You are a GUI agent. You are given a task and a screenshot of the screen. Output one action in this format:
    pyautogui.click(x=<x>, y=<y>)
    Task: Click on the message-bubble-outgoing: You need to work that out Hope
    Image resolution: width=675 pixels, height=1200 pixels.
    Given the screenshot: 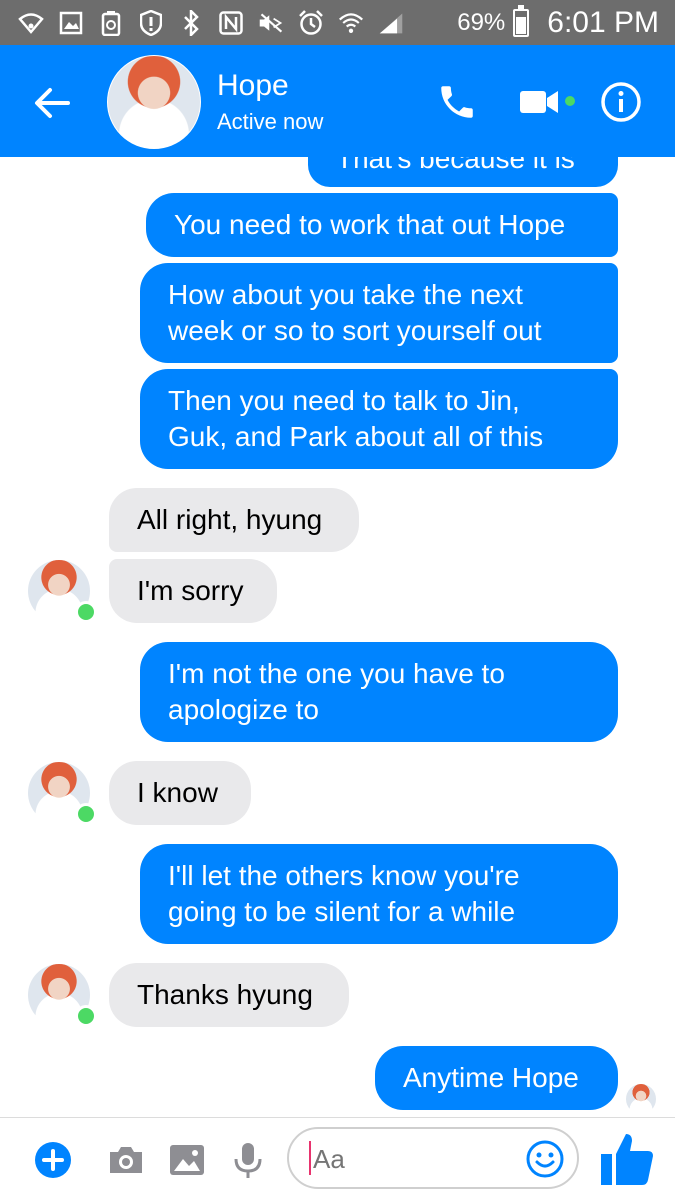 What is the action you would take?
    pyautogui.click(x=382, y=225)
    